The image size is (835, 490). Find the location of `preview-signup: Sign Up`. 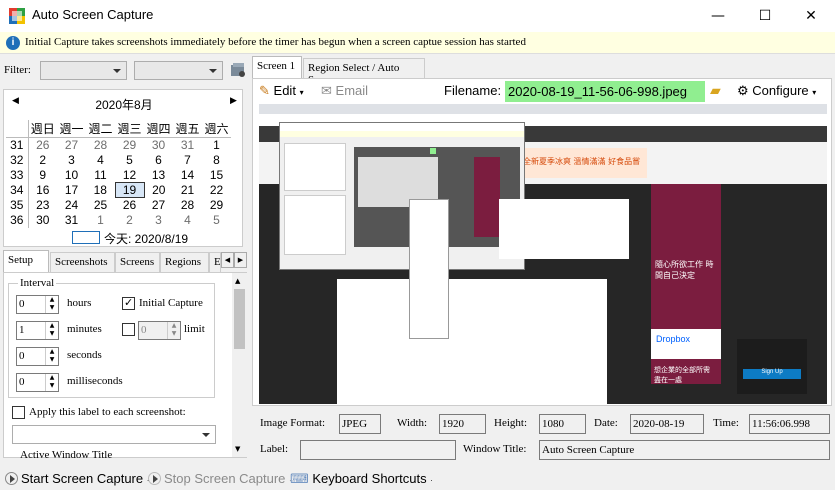

preview-signup: Sign Up is located at coordinates (772, 374).